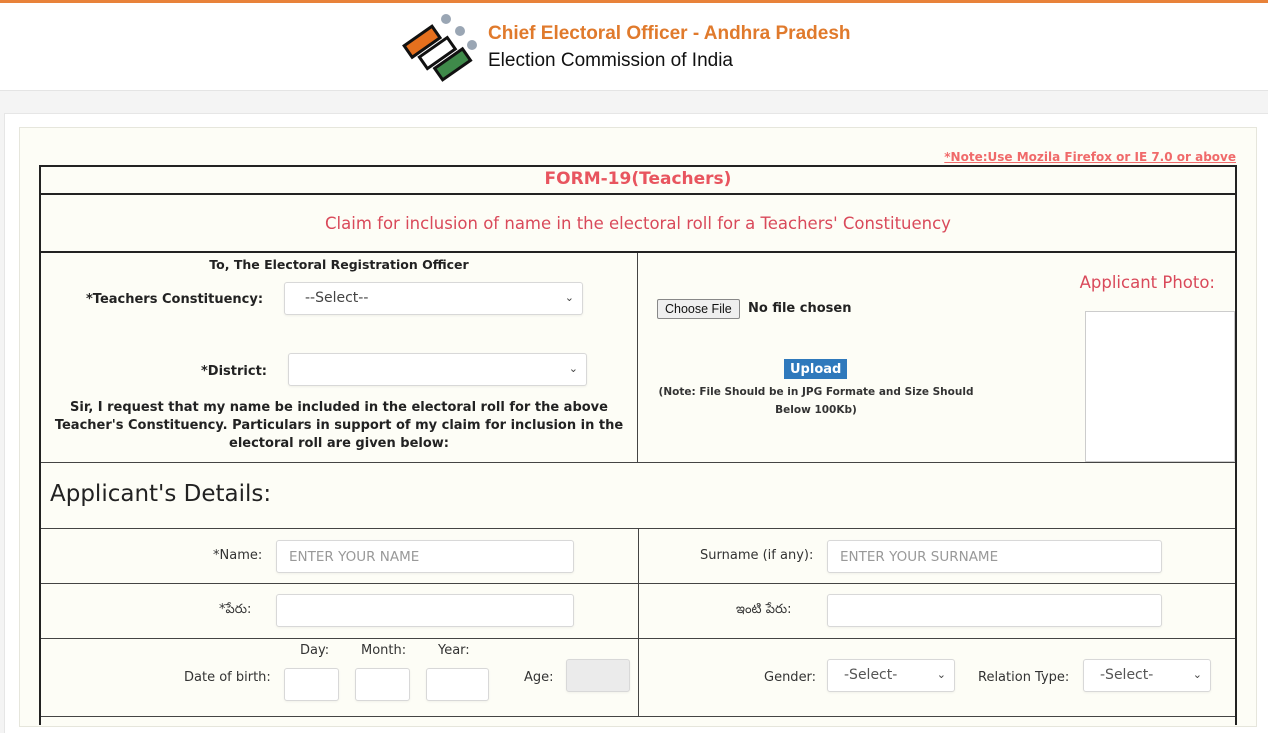 The width and height of the screenshot is (1268, 733). I want to click on site-subtitle: Election Commission of India, so click(610, 60).